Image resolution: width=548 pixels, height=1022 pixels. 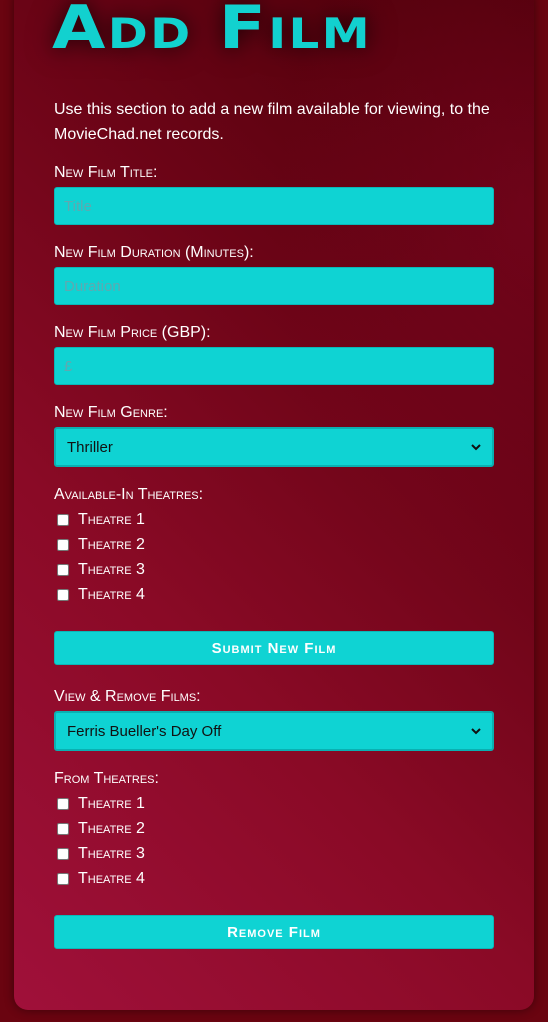 What do you see at coordinates (63, 570) in the screenshot?
I see `add-theatre-3-checkbox` at bounding box center [63, 570].